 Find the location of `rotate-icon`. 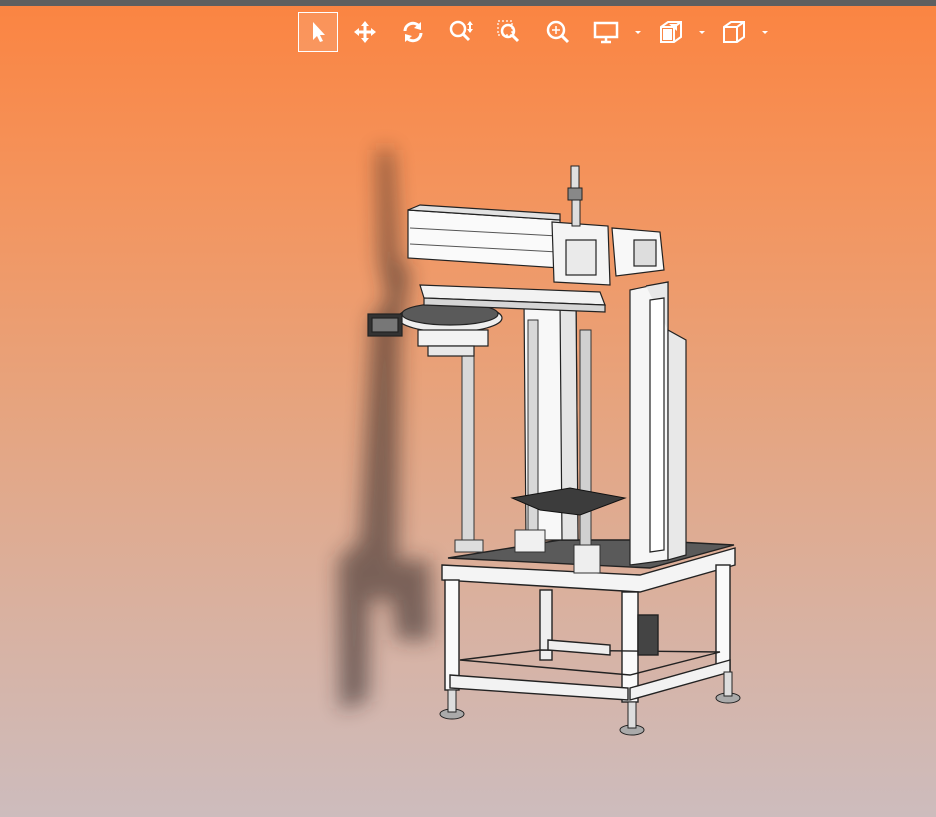

rotate-icon is located at coordinates (413, 32).